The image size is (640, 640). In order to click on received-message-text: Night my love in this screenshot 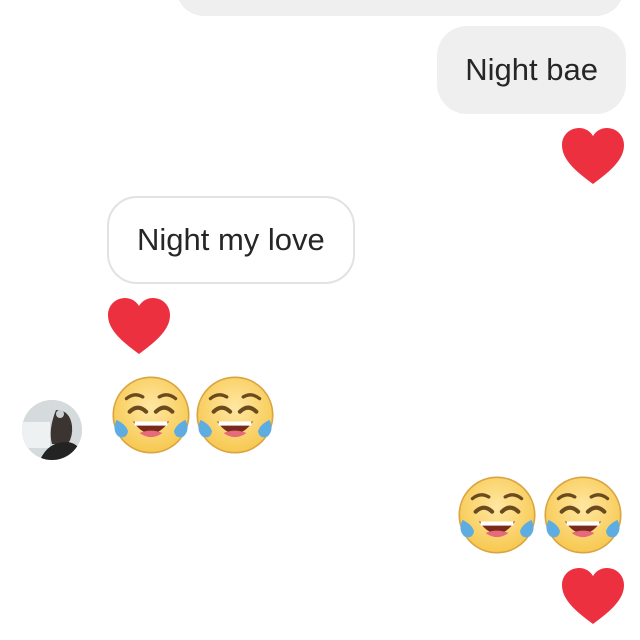, I will do `click(231, 239)`.